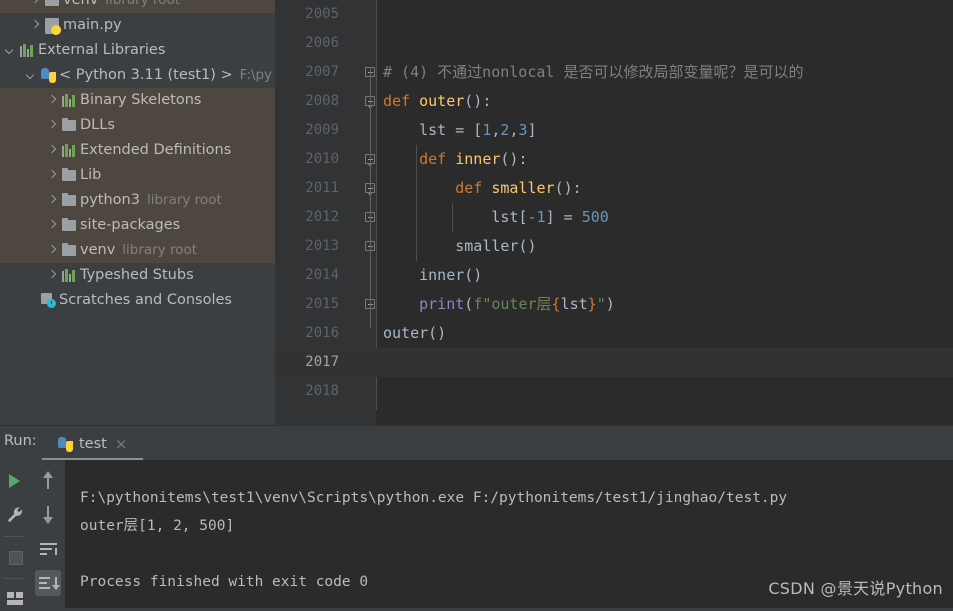 The height and width of the screenshot is (611, 953). Describe the element at coordinates (322, 130) in the screenshot. I see `line-number: 2009` at that location.